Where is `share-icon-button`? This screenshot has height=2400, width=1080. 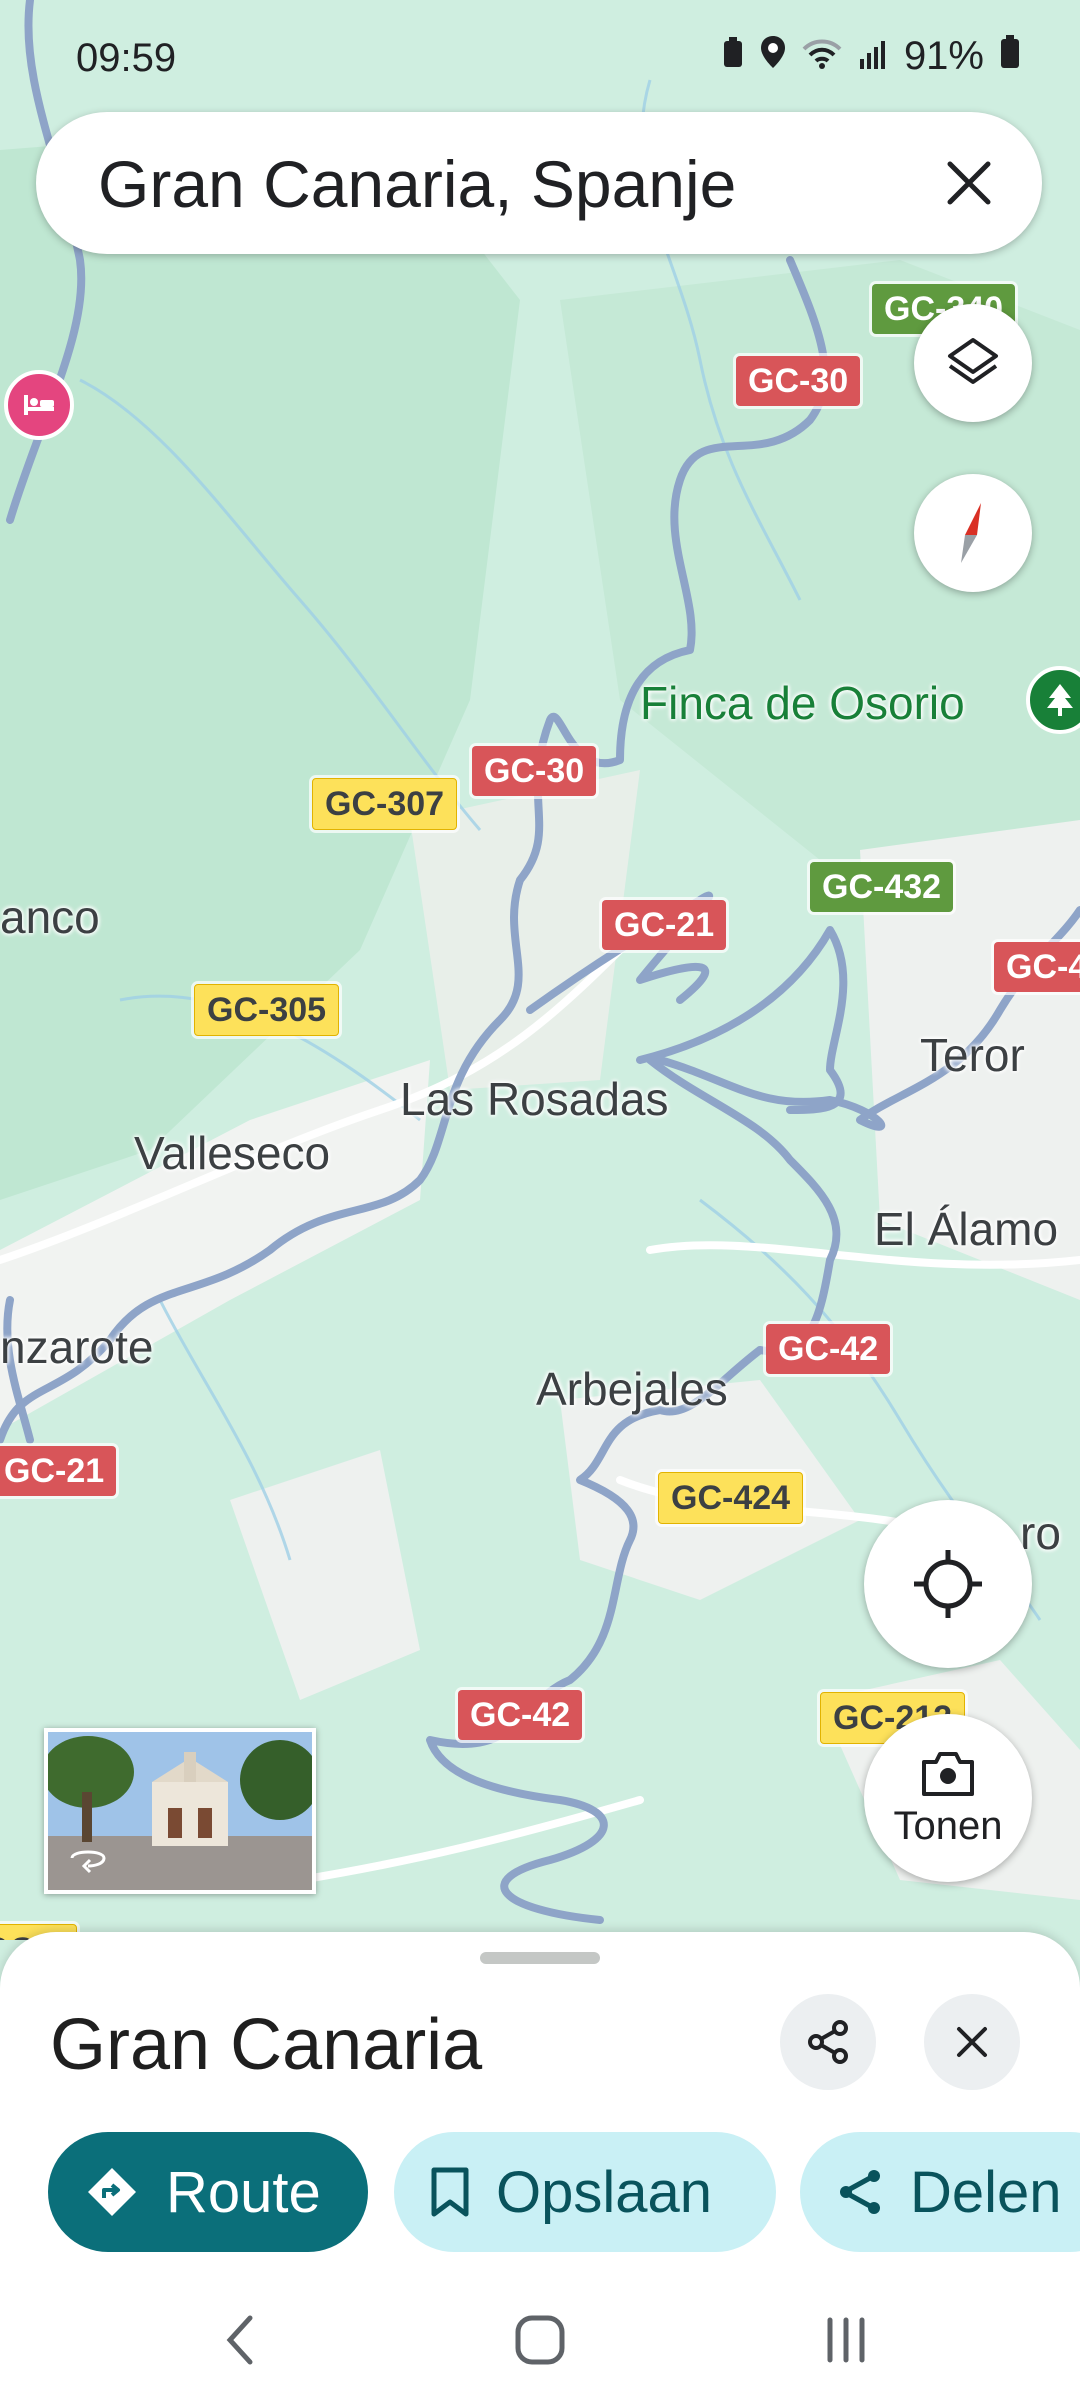 share-icon-button is located at coordinates (828, 2042).